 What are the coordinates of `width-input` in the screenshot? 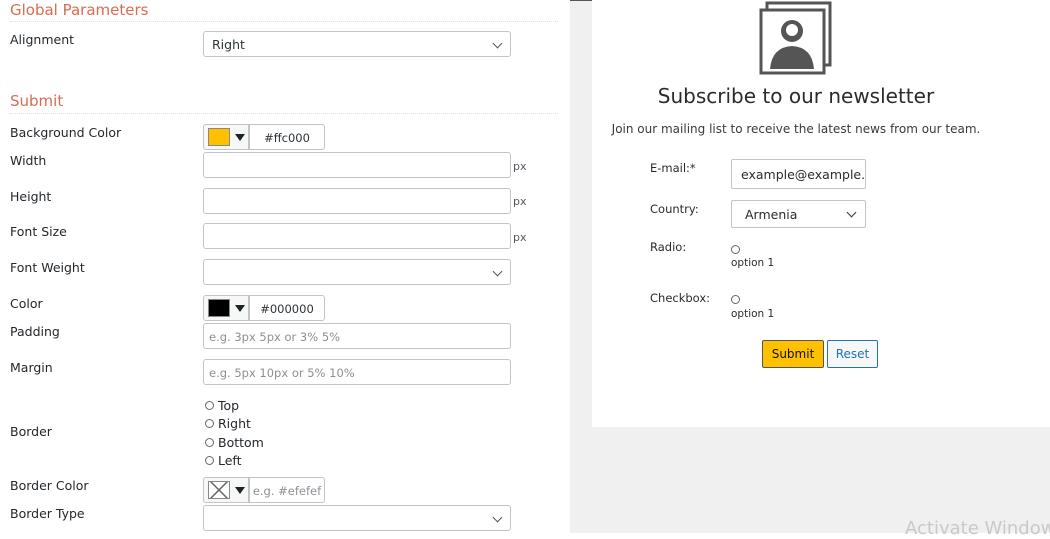 It's located at (357, 165).